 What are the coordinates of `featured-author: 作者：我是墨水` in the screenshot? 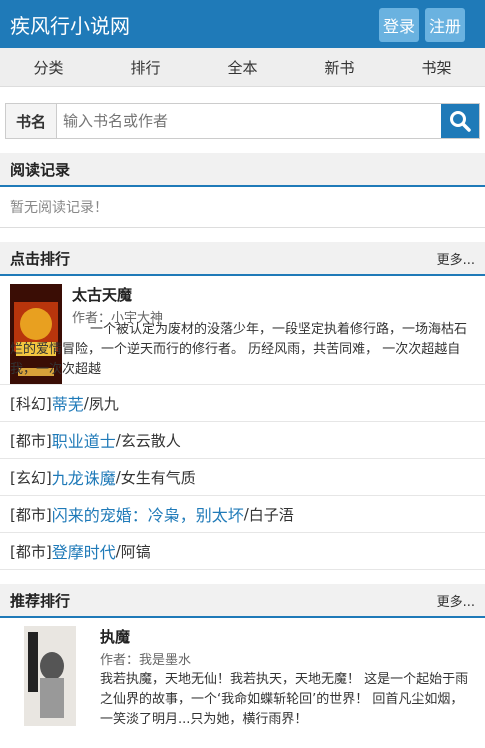 It's located at (146, 660).